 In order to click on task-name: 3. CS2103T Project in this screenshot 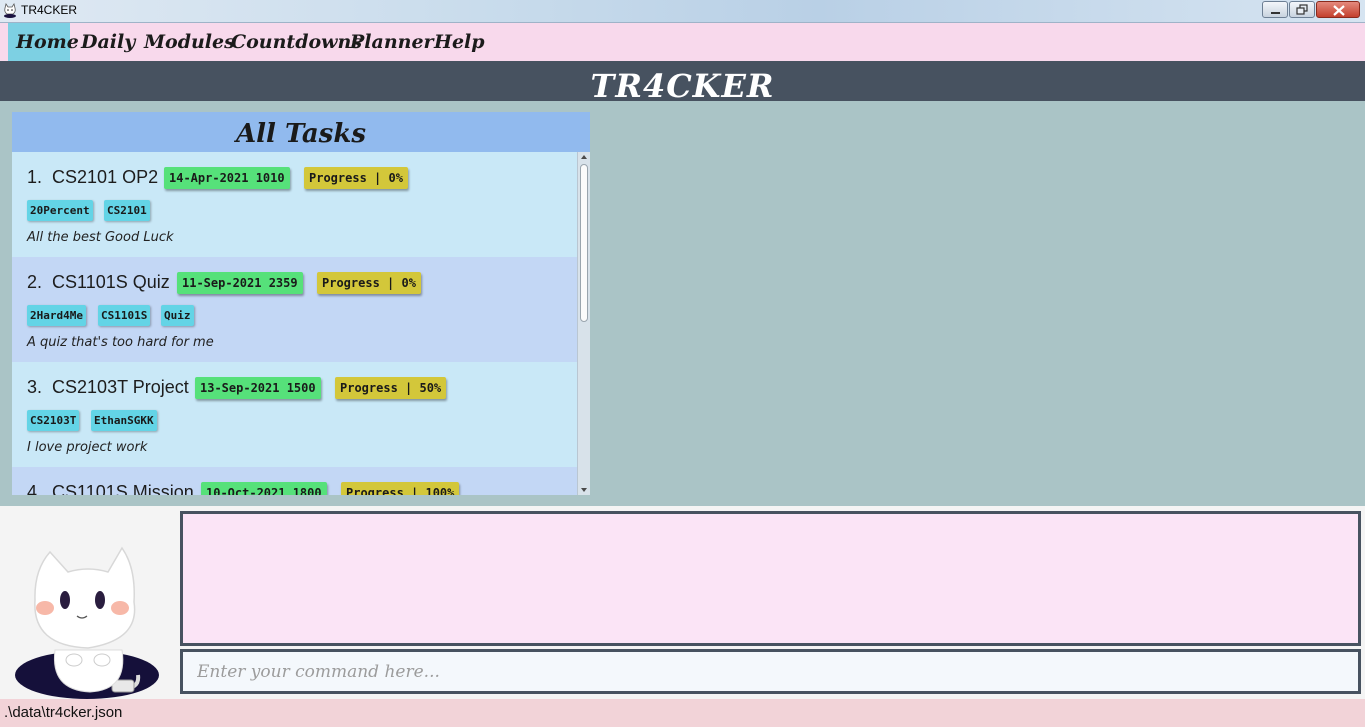, I will do `click(108, 387)`.